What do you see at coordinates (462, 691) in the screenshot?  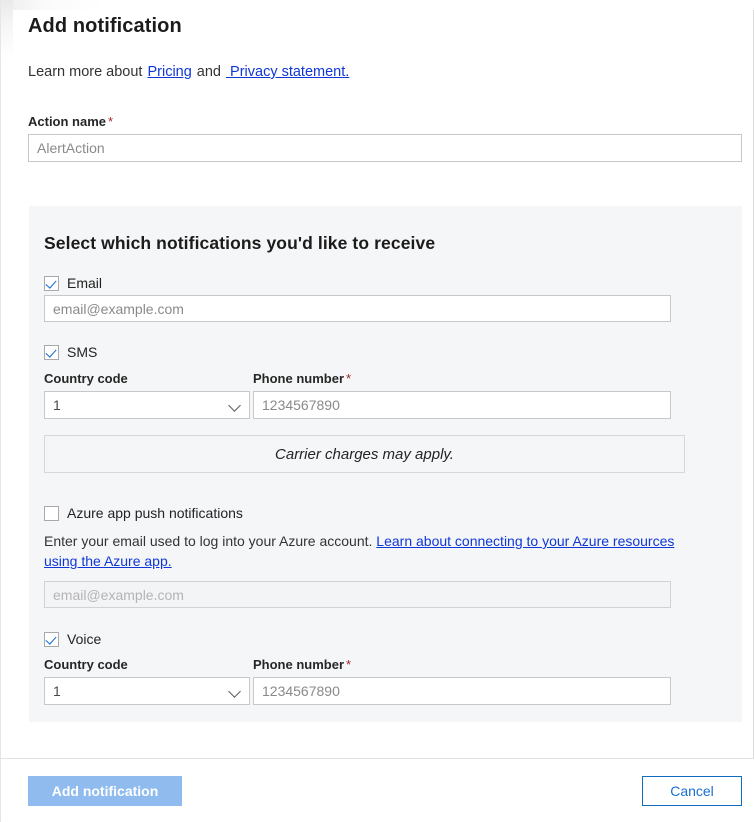 I see `voice-phone-number-input` at bounding box center [462, 691].